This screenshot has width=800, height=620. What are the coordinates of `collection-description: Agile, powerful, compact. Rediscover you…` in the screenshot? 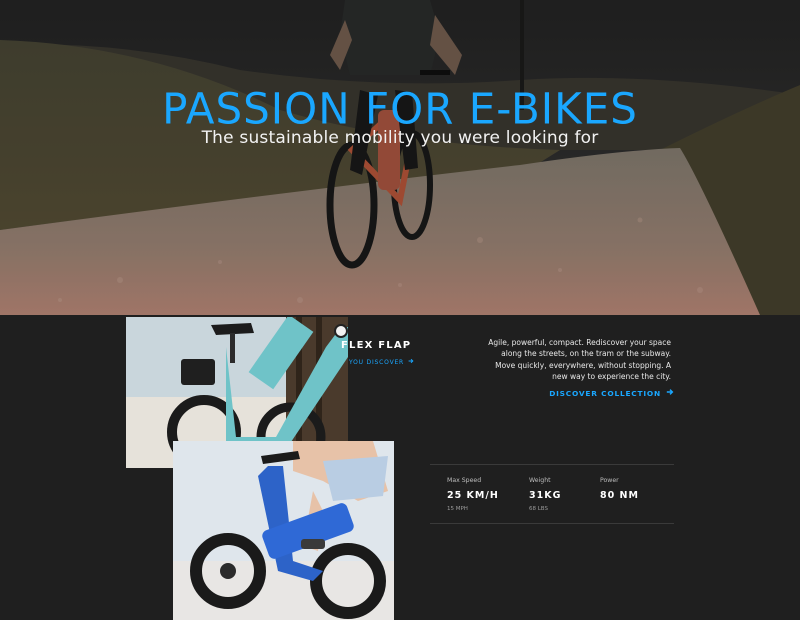 It's located at (579, 359).